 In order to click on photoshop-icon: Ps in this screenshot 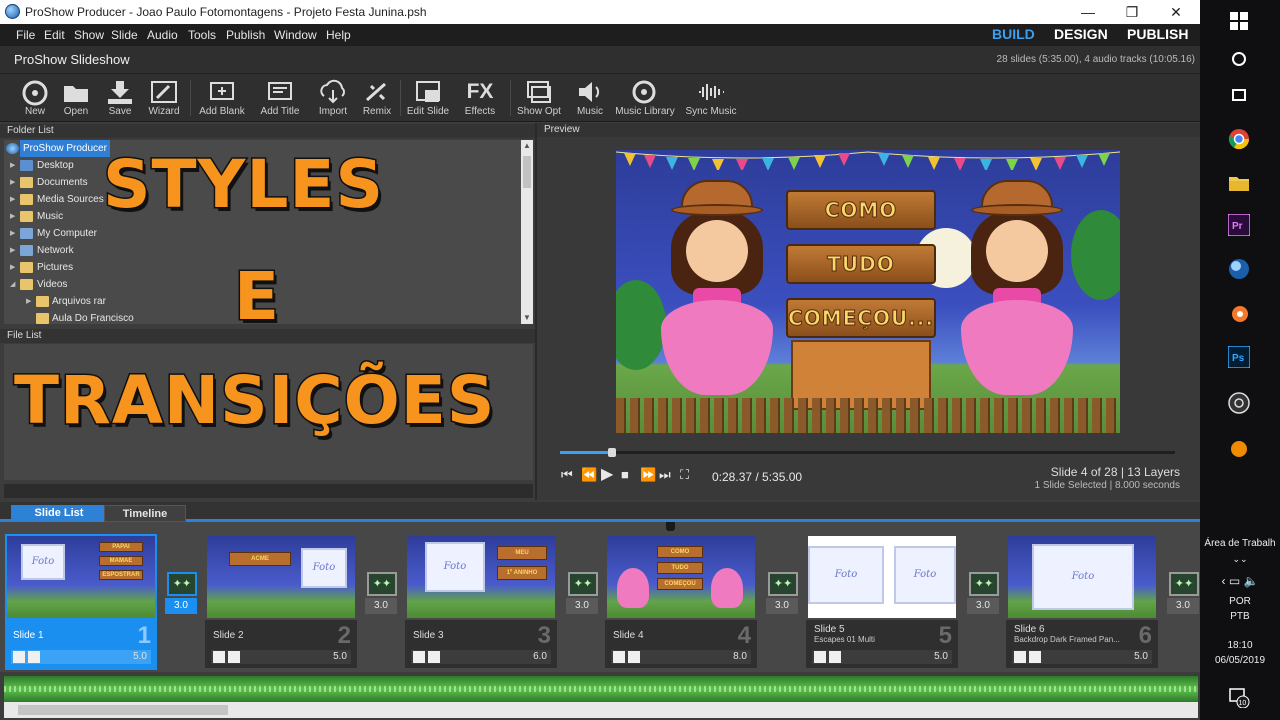, I will do `click(1239, 357)`.